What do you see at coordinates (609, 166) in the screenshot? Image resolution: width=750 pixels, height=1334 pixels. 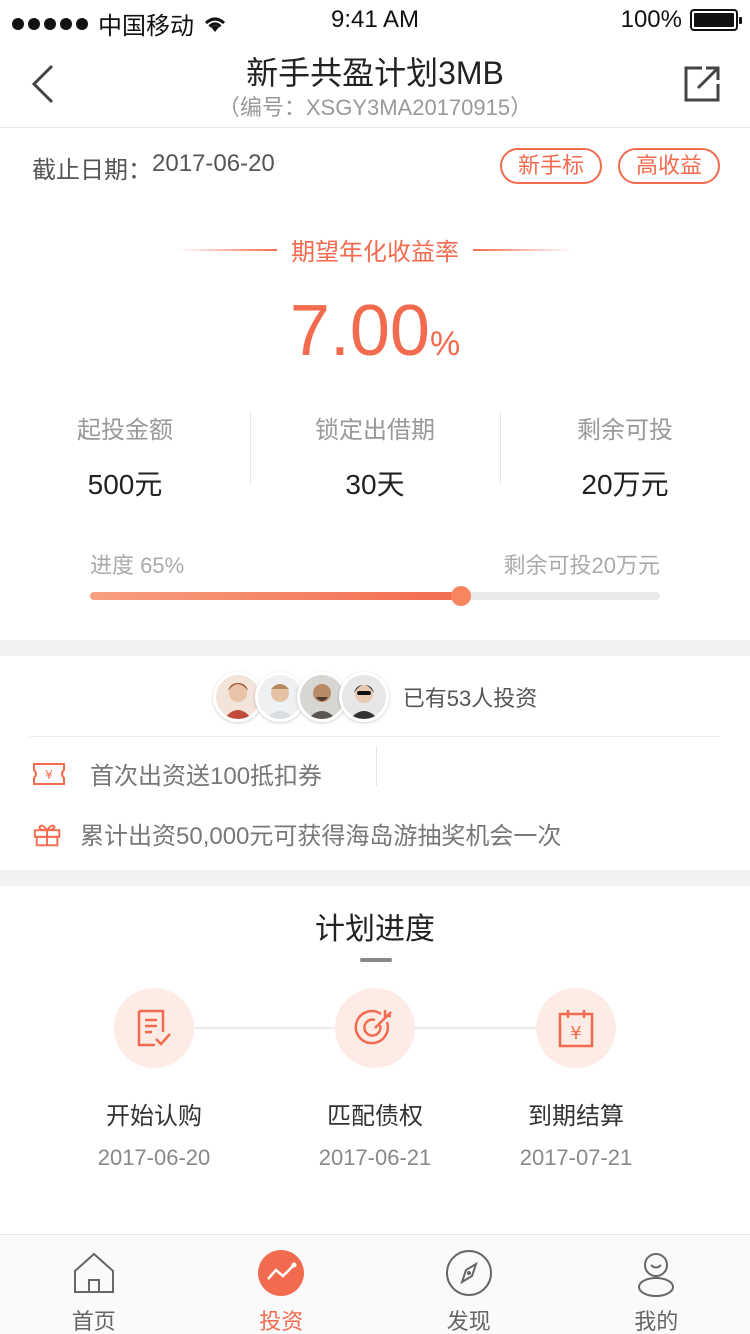 I see `product-tags: 新手标 高收益` at bounding box center [609, 166].